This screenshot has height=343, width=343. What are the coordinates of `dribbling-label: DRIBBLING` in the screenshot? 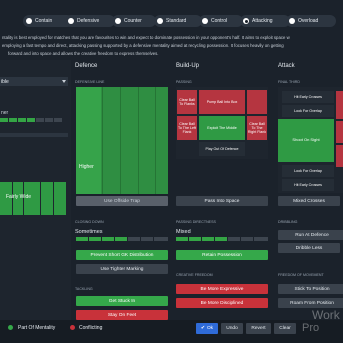 It's located at (288, 222).